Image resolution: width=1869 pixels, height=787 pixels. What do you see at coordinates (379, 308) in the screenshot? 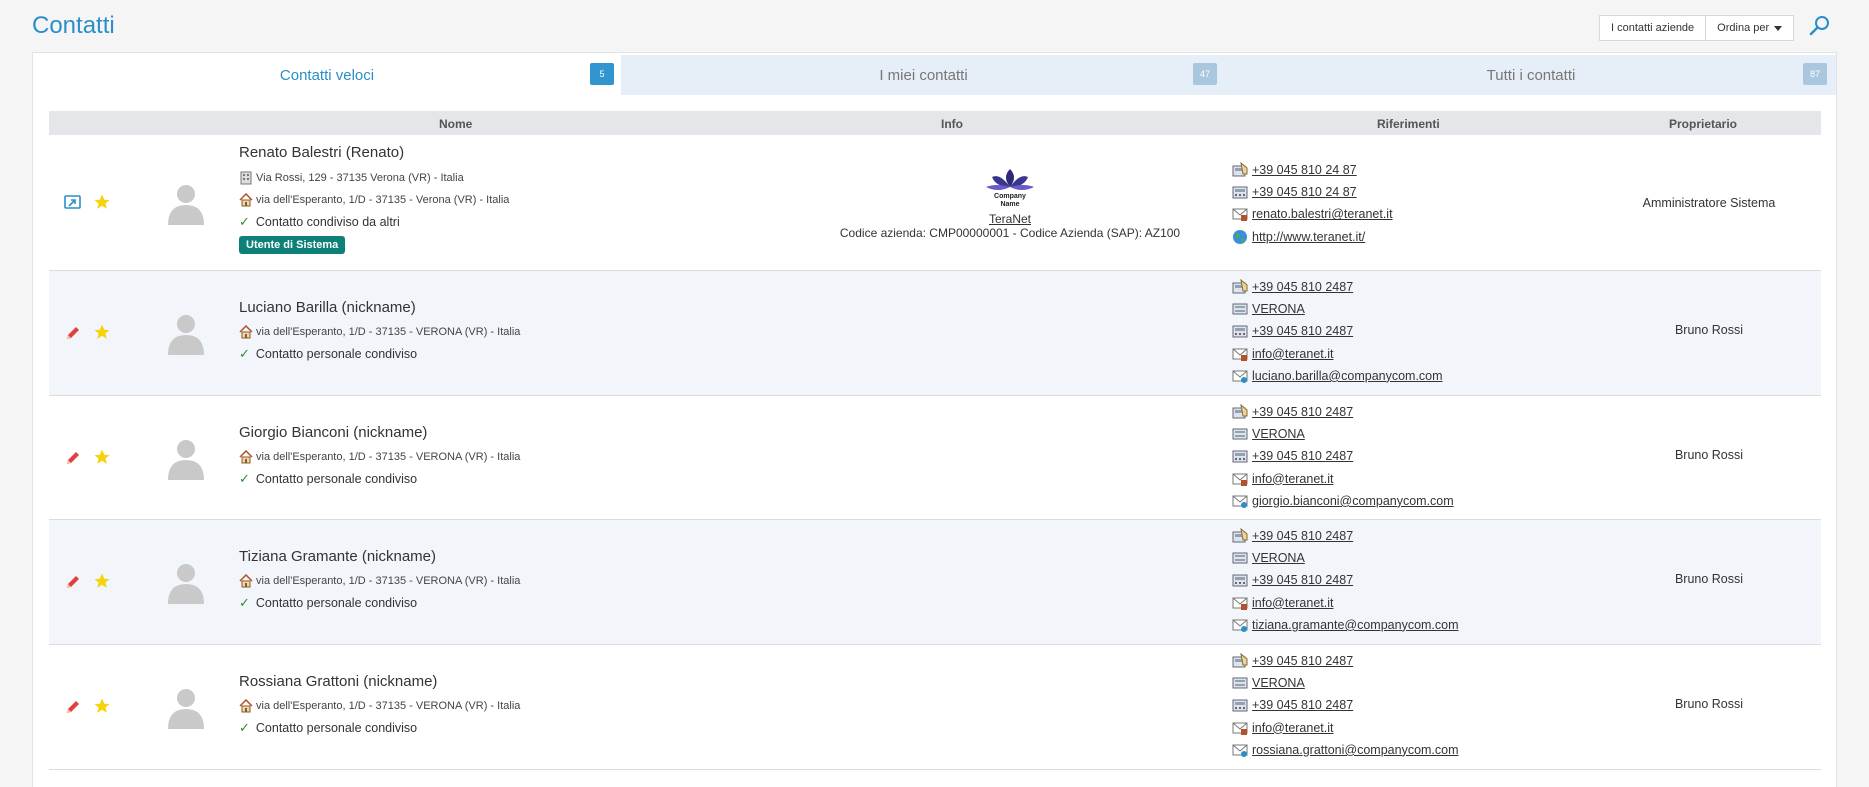
I see `contact-name: Luciano Barilla (nickname)` at bounding box center [379, 308].